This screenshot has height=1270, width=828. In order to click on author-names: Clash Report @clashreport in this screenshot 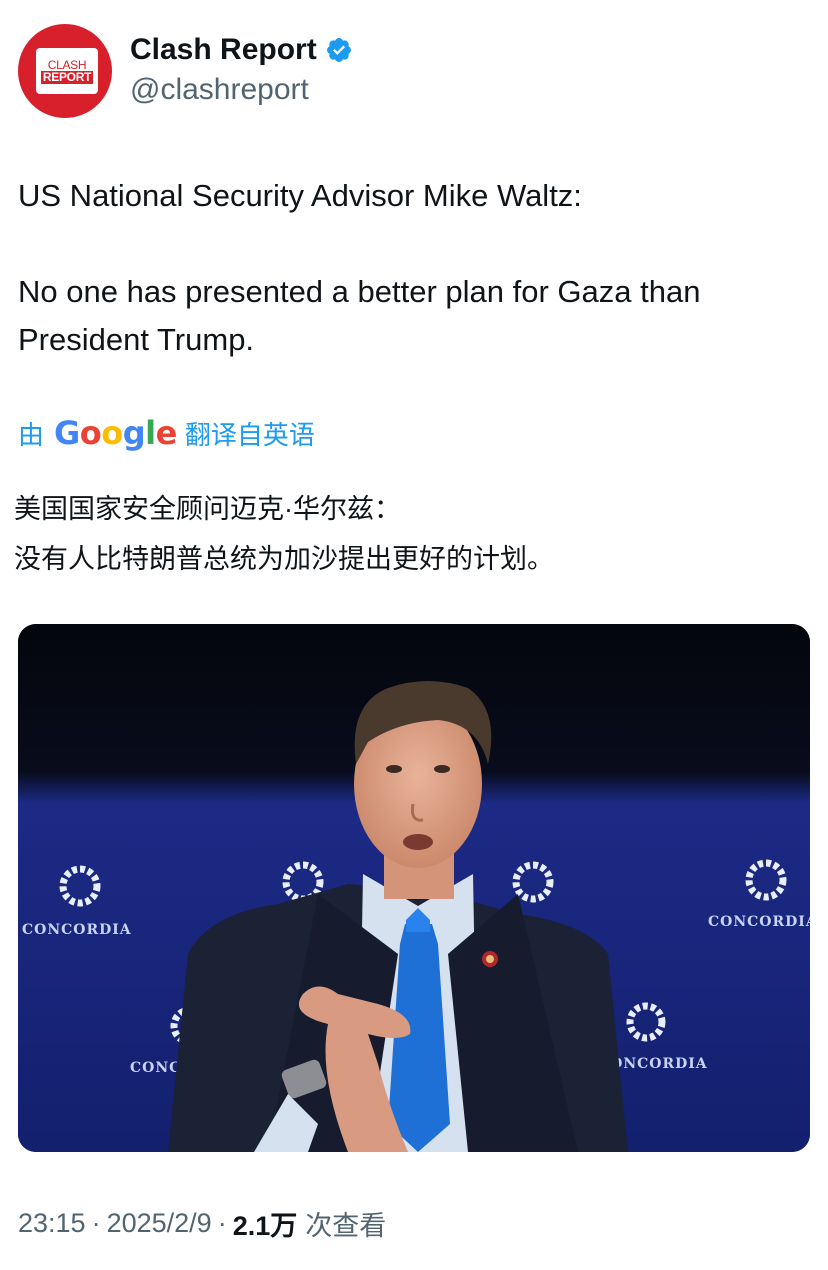, I will do `click(241, 71)`.